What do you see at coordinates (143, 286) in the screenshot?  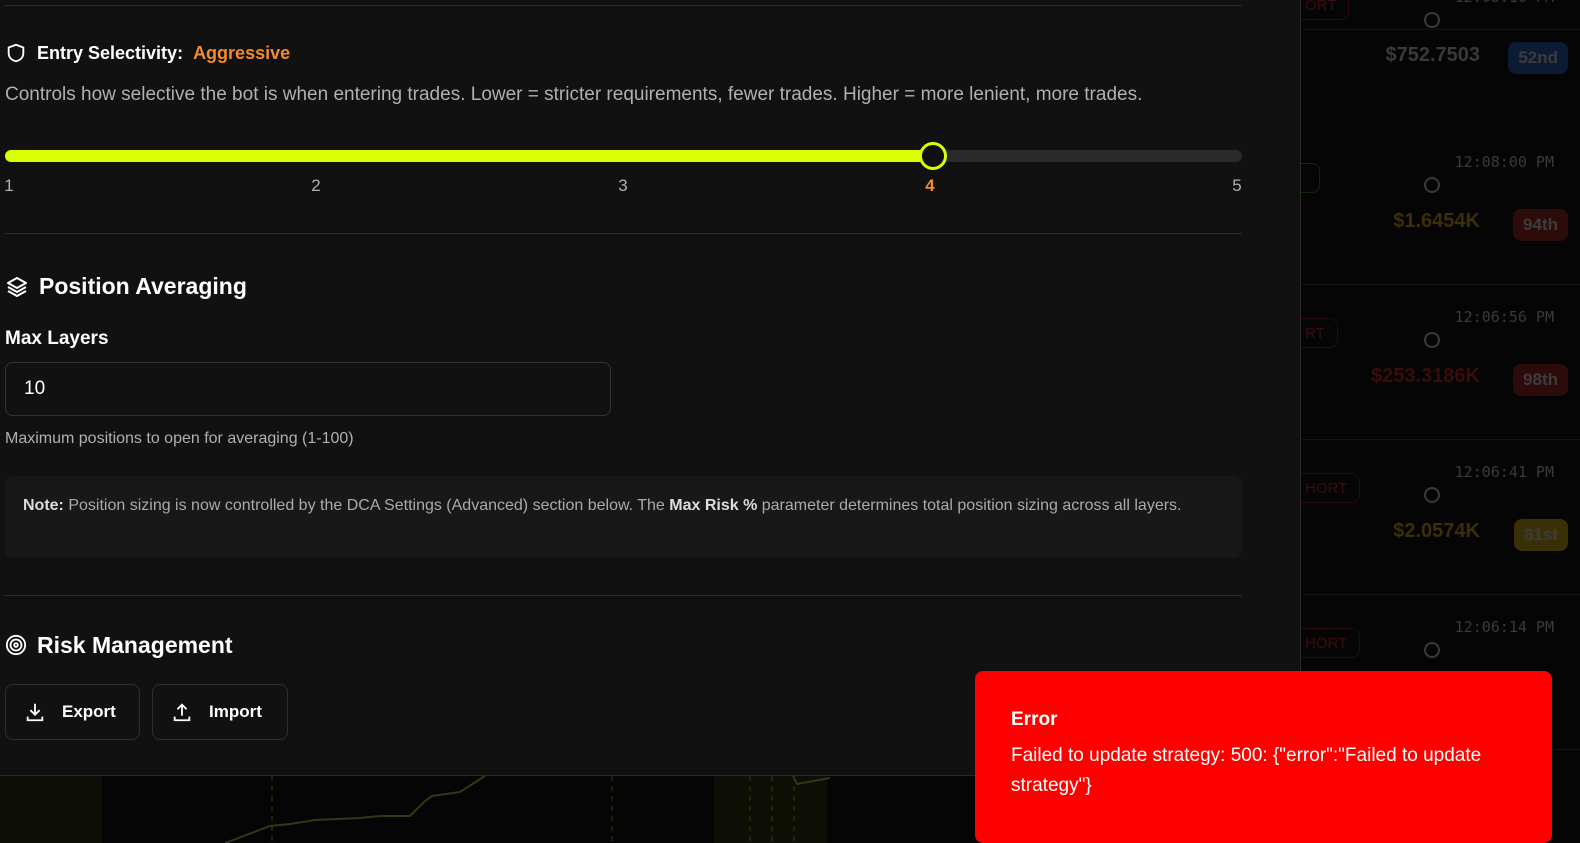 I see `position-averaging-title: Position Averaging` at bounding box center [143, 286].